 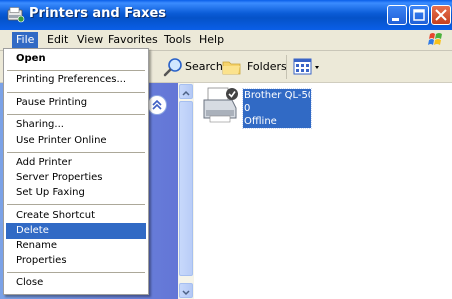 What do you see at coordinates (286, 67) in the screenshot?
I see `toolbar-separator` at bounding box center [286, 67].